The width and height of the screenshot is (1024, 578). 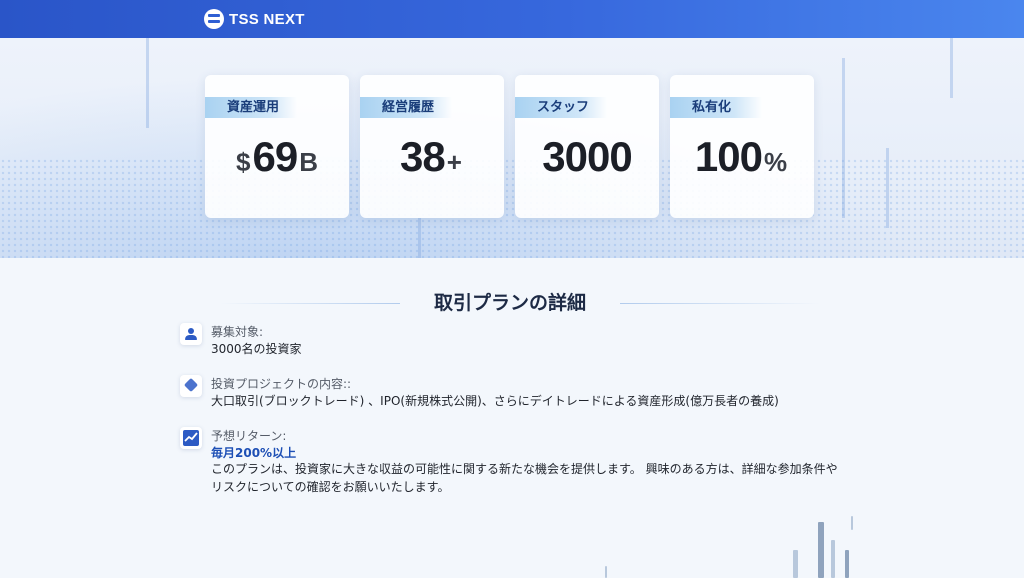 I want to click on top-header-bar: TSS NEXT, so click(x=512, y=19).